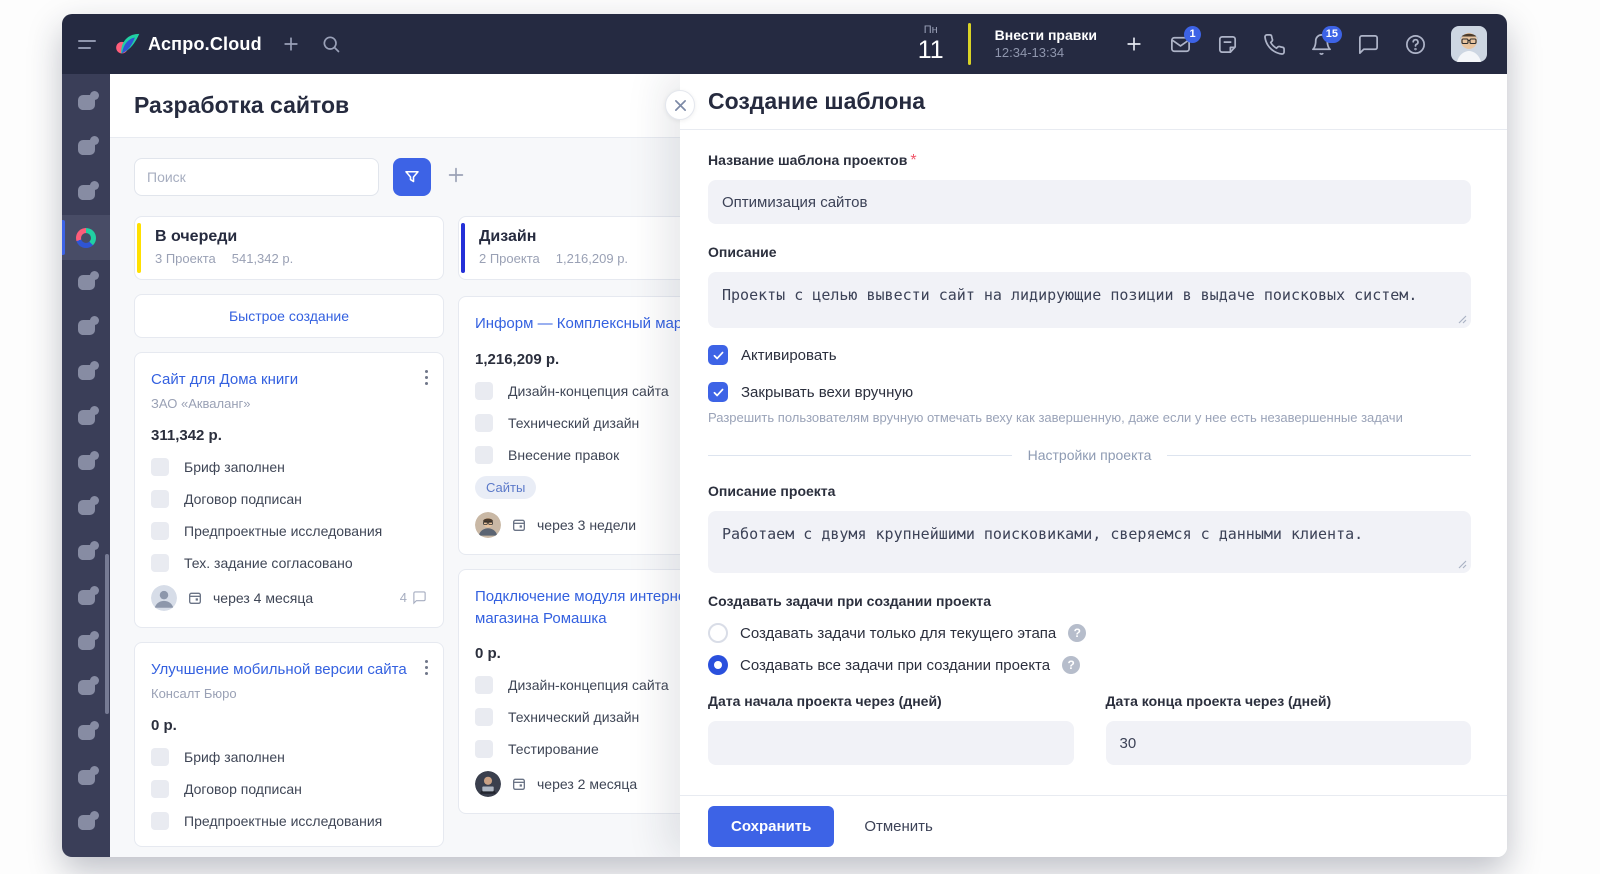 The image size is (1600, 874). Describe the element at coordinates (107, 634) in the screenshot. I see `sidebar-scrollbar` at that location.